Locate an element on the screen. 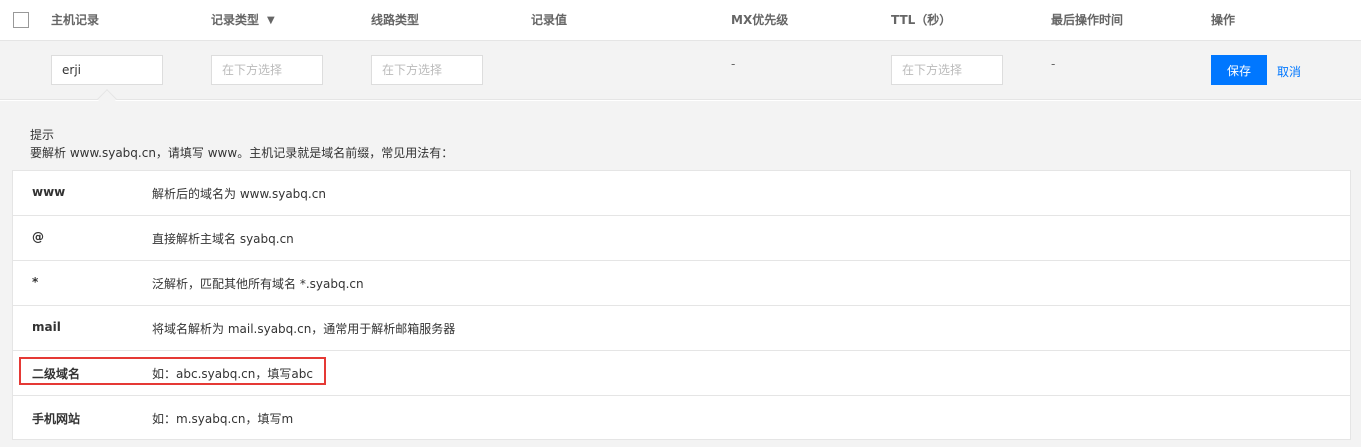 This screenshot has width=1361, height=447. col-last-op-time: 最后操作时间 is located at coordinates (1087, 20).